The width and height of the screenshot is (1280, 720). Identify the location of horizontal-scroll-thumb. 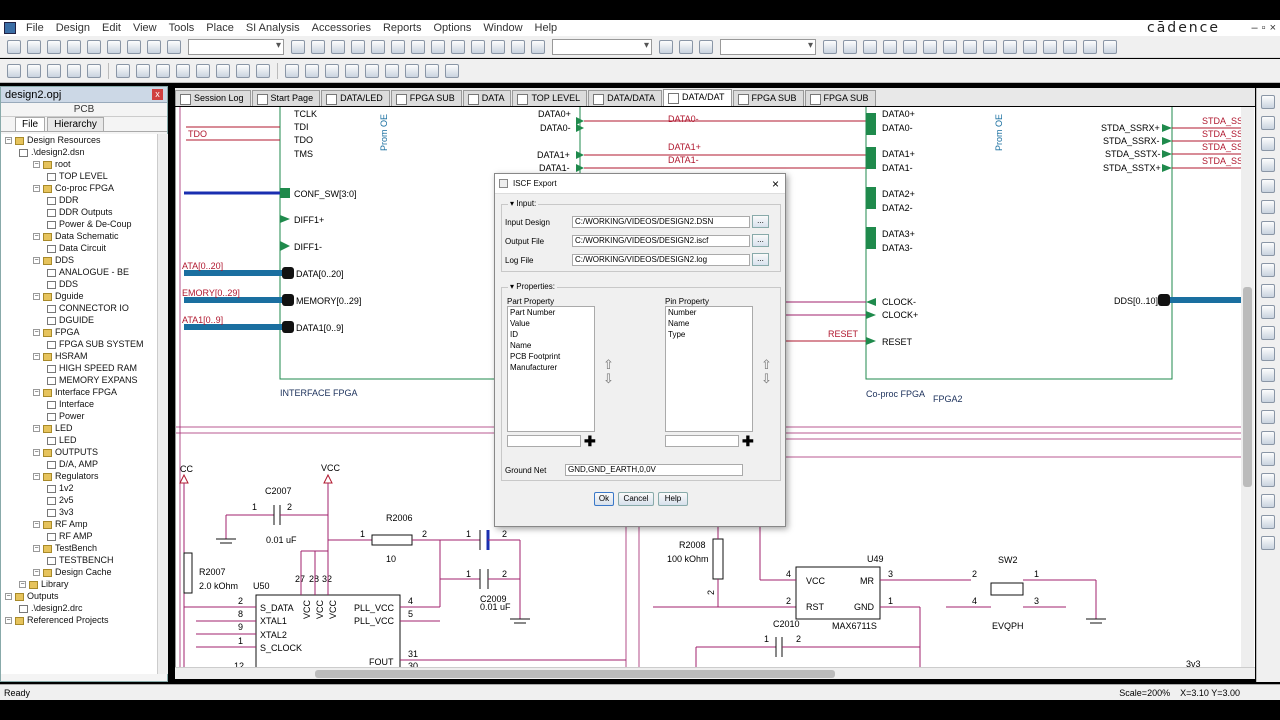
(575, 674).